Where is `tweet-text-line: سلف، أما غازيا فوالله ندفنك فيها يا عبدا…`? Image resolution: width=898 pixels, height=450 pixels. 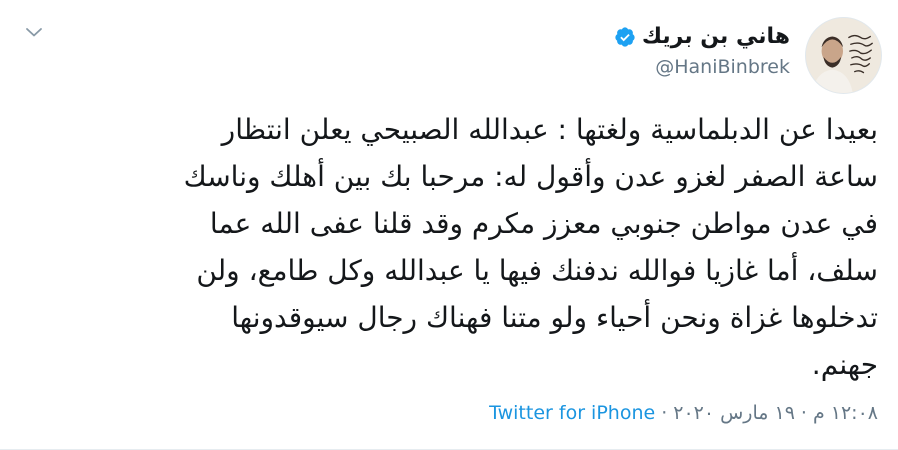 tweet-text-line: سلف، أما غازيا فوالله ندفنك فيها يا عبدا… is located at coordinates (537, 270).